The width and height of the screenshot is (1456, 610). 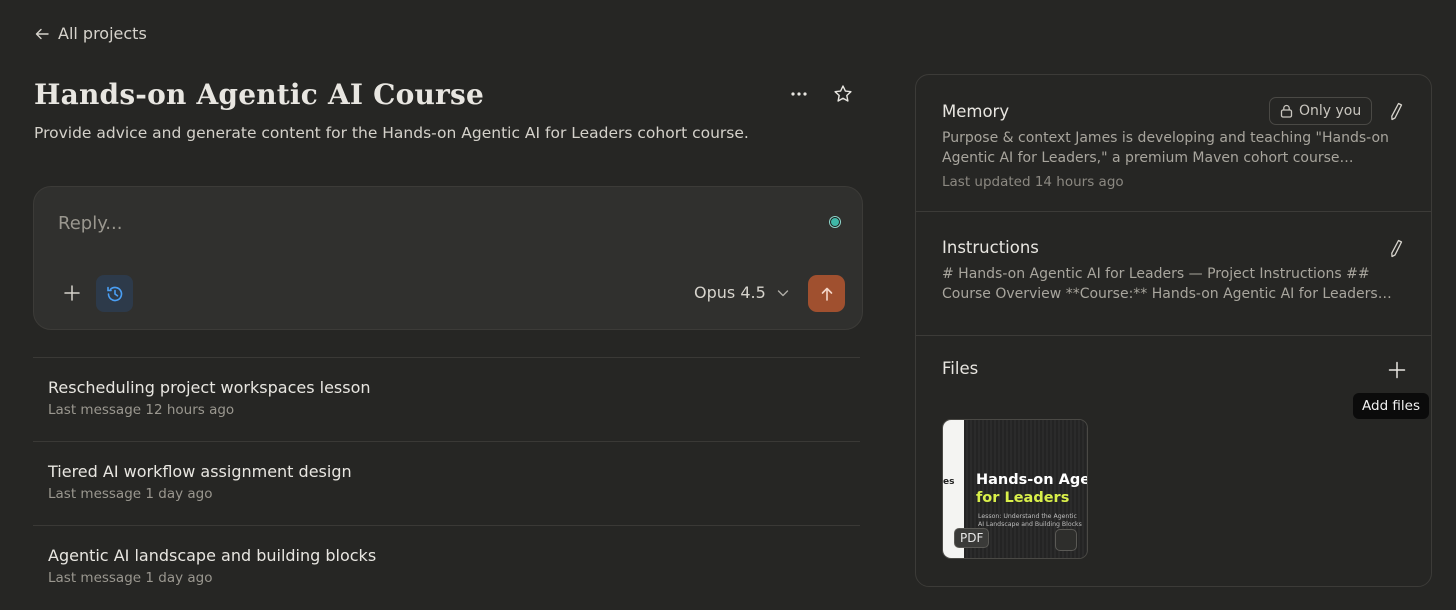 I want to click on project-title: Hands-on Agentic AI Course, so click(x=259, y=94).